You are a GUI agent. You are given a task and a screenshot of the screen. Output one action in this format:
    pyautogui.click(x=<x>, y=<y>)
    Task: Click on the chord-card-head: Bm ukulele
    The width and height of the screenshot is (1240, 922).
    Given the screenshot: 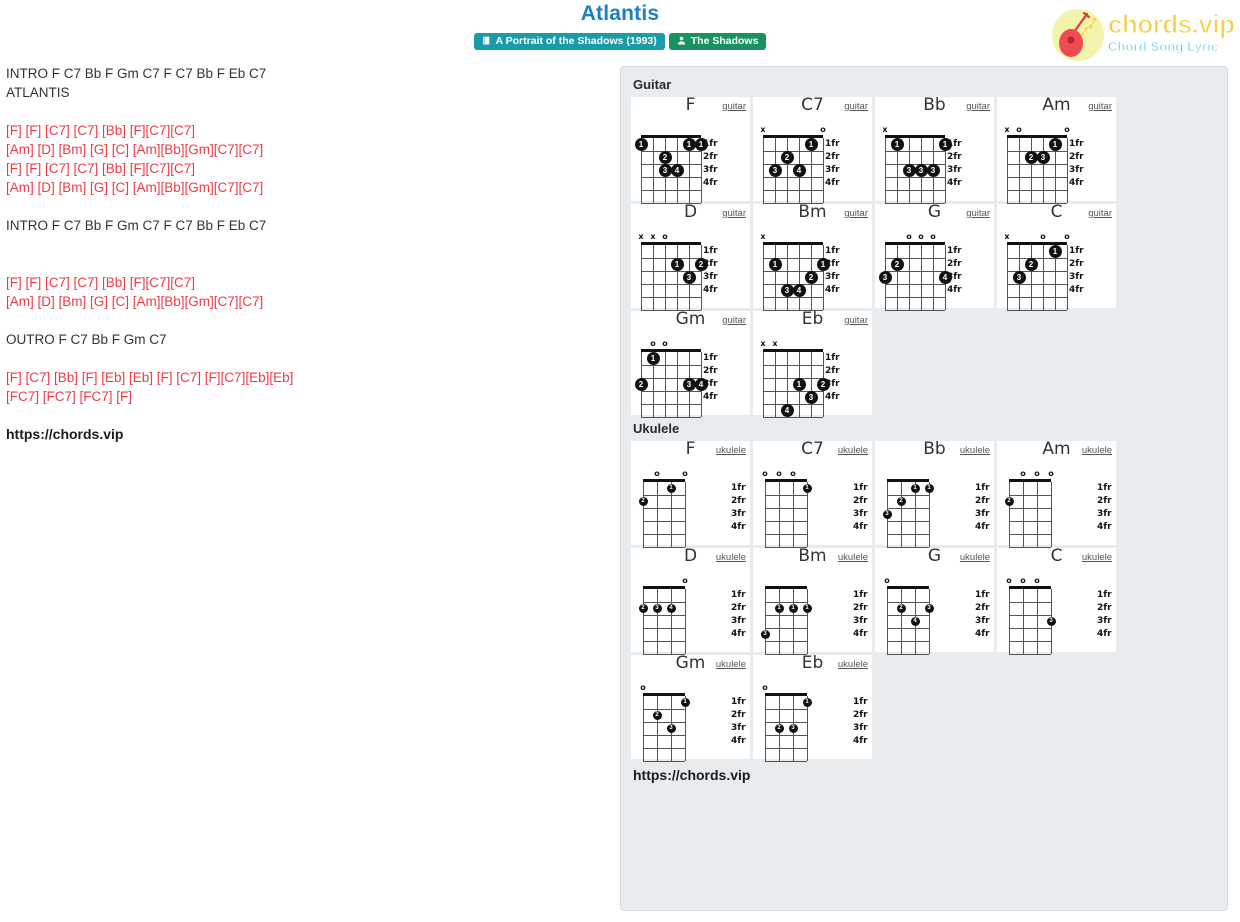 What is the action you would take?
    pyautogui.click(x=812, y=558)
    